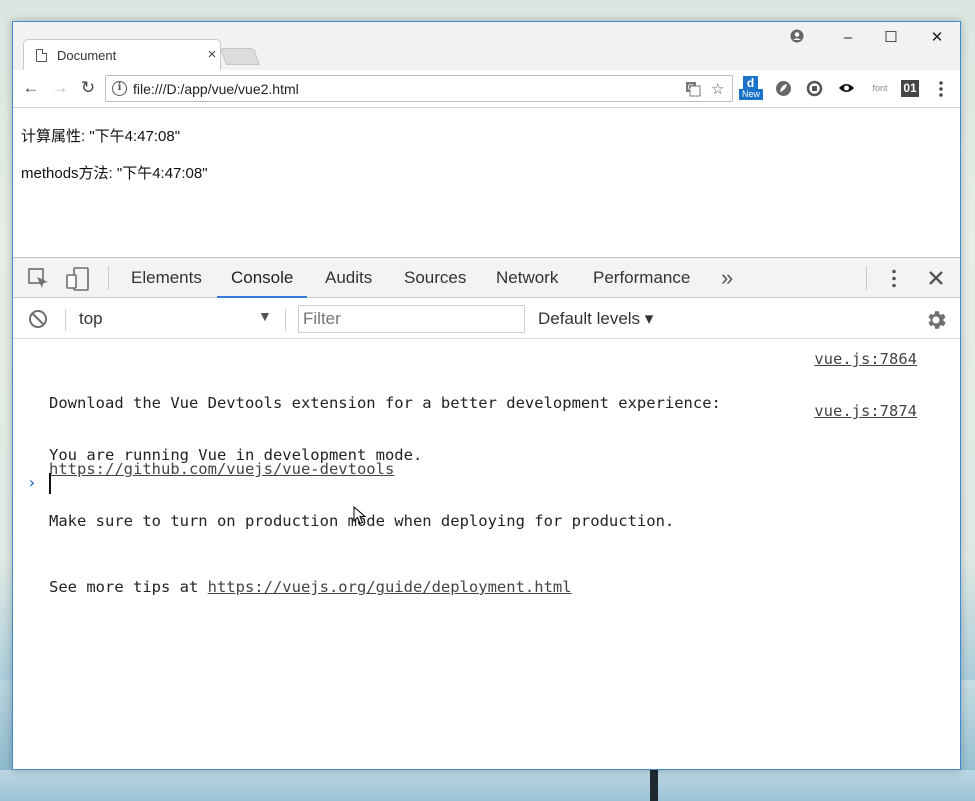 The image size is (975, 801). What do you see at coordinates (50, 483) in the screenshot?
I see `console-input-caret` at bounding box center [50, 483].